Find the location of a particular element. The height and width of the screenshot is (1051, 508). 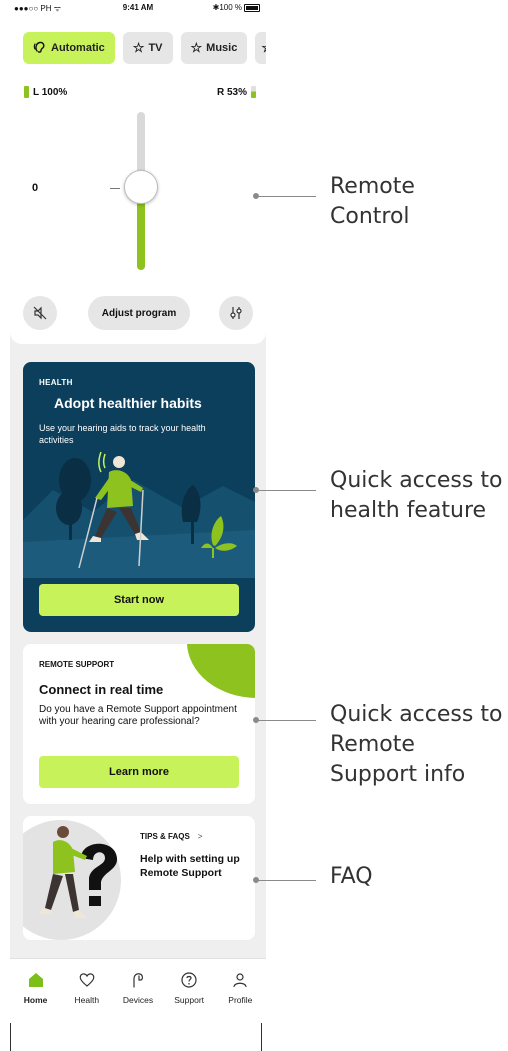

battery-right-label: R 53% is located at coordinates (231, 92).